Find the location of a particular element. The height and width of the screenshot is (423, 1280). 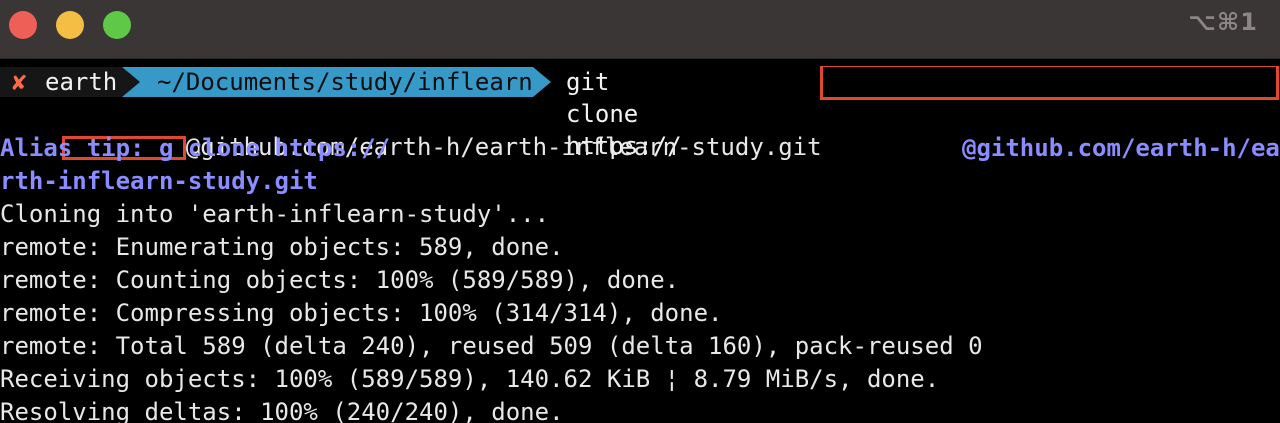

output-line: Resolving deltas: 100% (240/240), done. is located at coordinates (282, 410).